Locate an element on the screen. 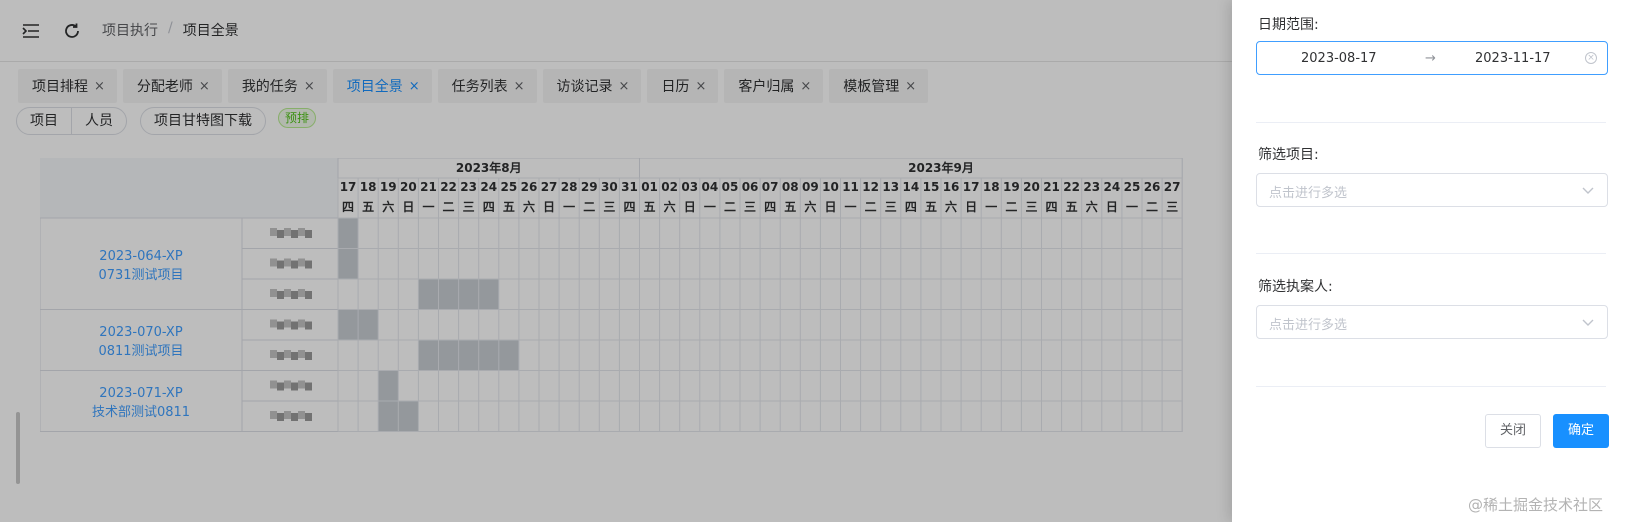  project-filter-label: 筛选项目: is located at coordinates (1288, 155).